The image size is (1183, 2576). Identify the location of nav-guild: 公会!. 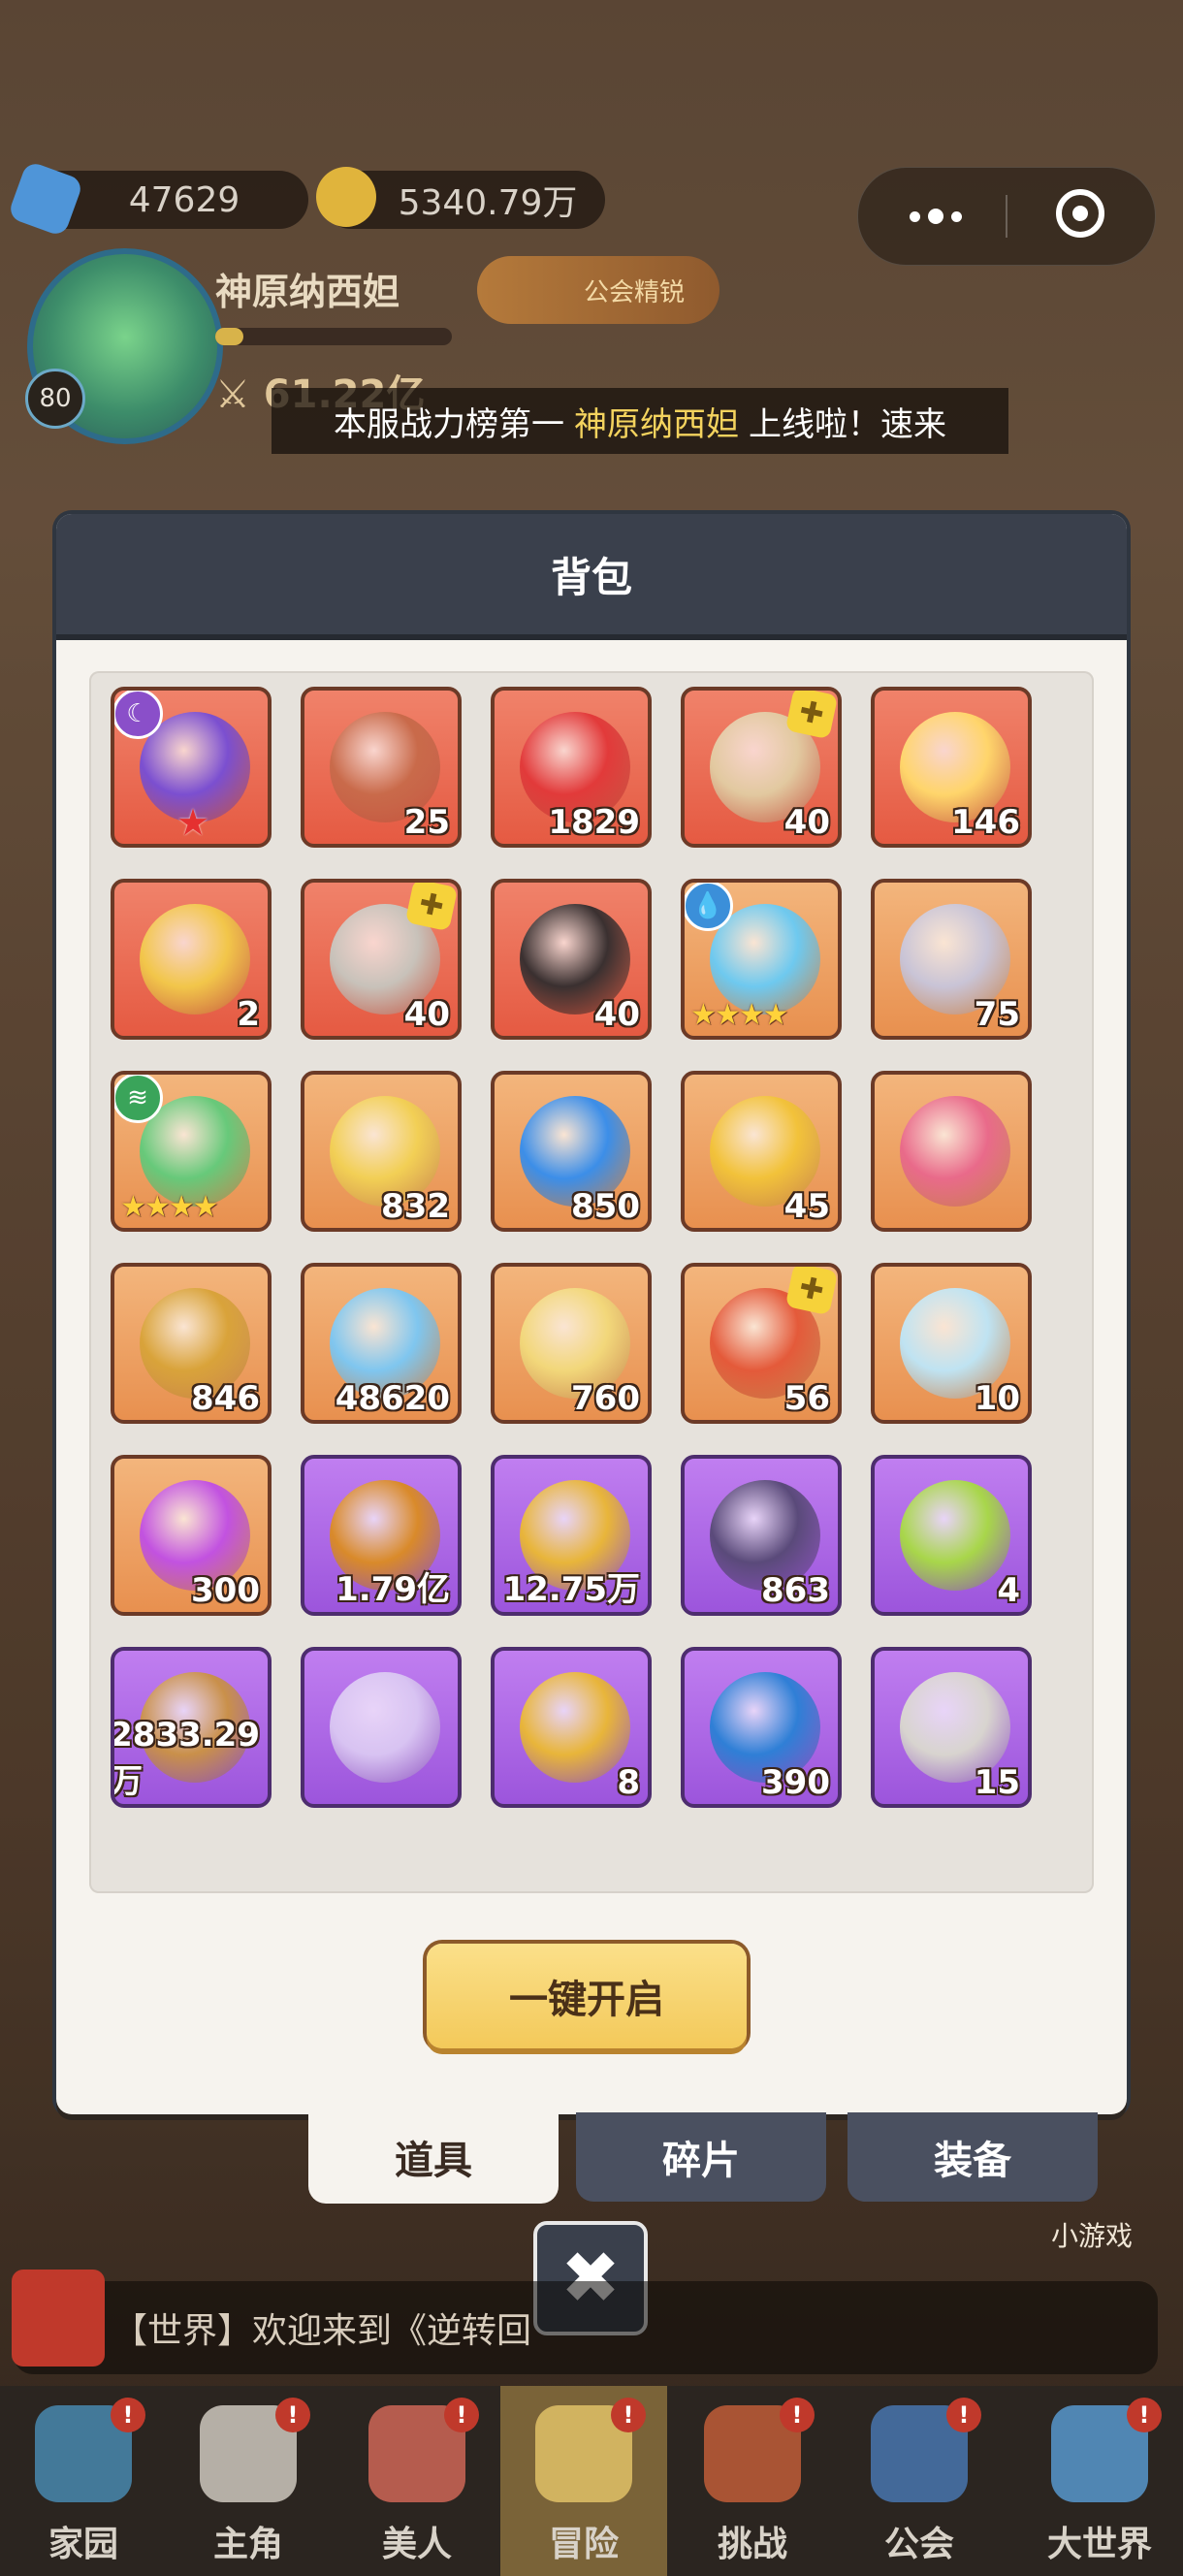
(919, 2481).